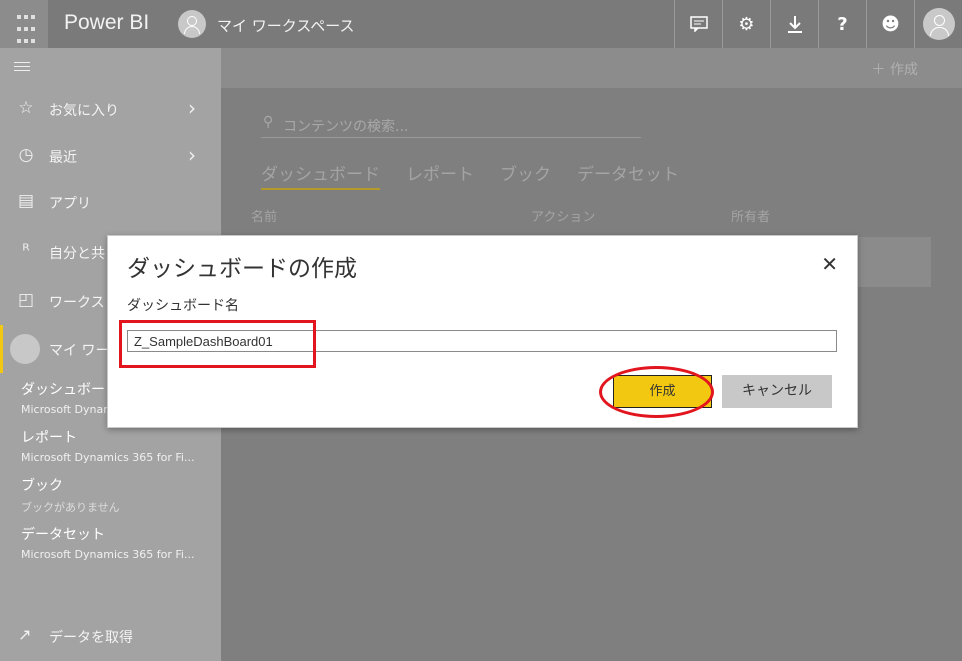 The image size is (962, 661). I want to click on active-indicator, so click(1, 349).